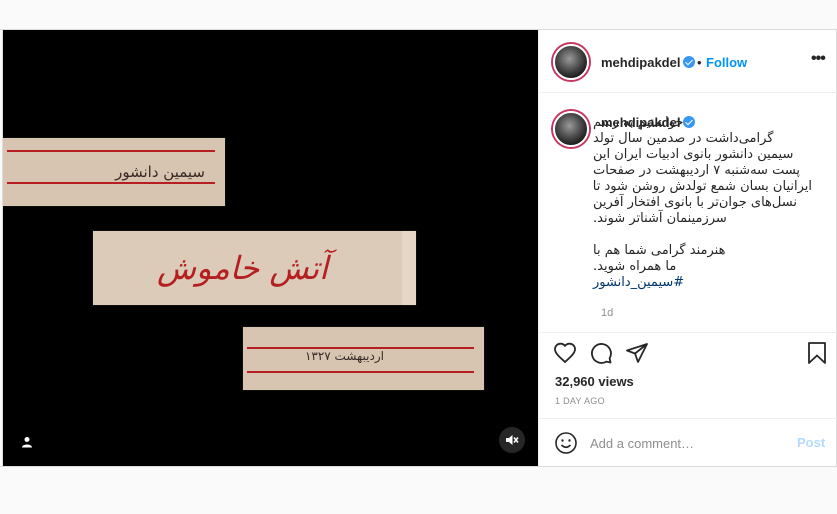  I want to click on caption-line: ایرانیان بسان شمع تولدش روشن شود تا, so click(702, 186).